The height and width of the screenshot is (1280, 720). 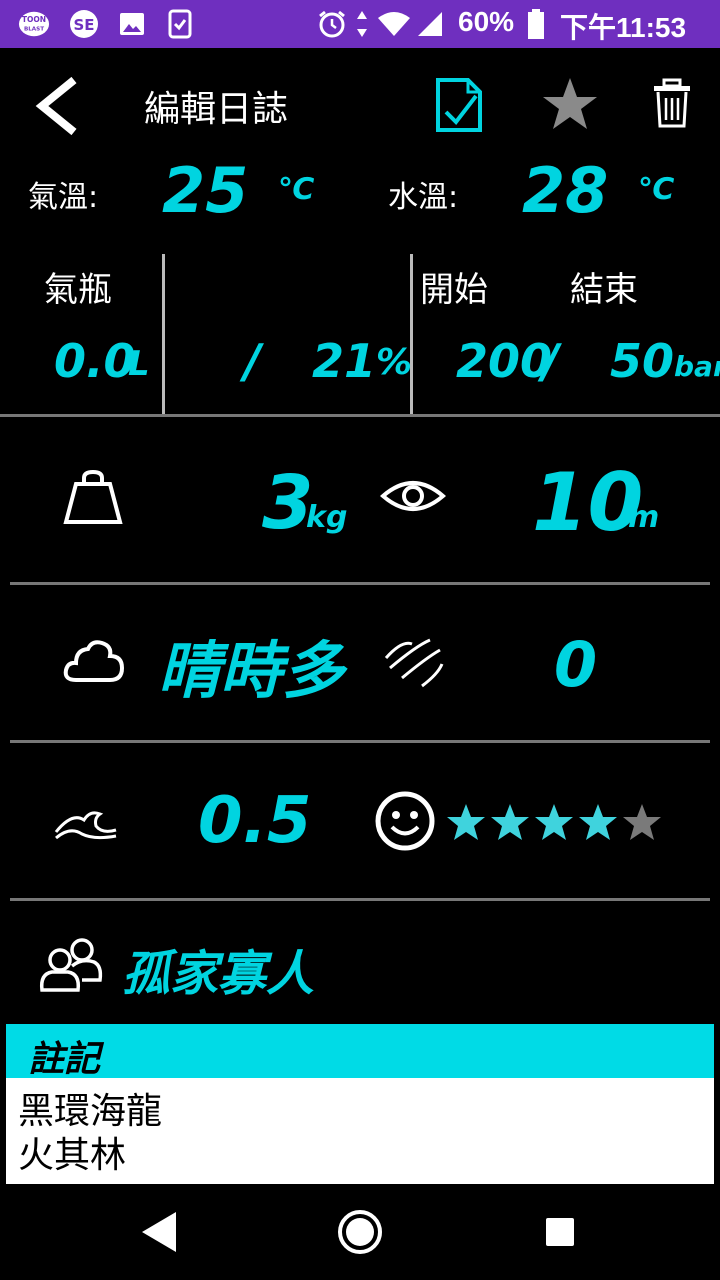 I want to click on battery-icon, so click(x=536, y=24).